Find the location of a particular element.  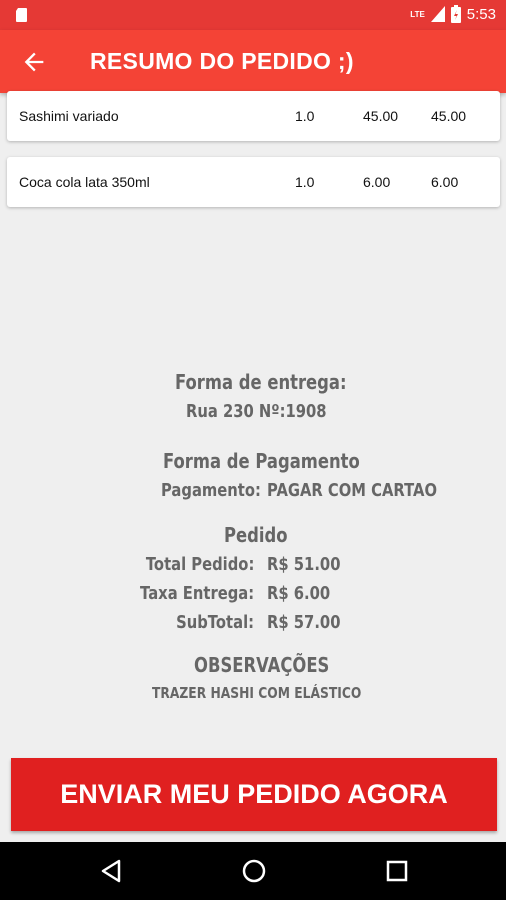

notes-text: TRAZER HASHI COM ELÁSTICO is located at coordinates (257, 693).